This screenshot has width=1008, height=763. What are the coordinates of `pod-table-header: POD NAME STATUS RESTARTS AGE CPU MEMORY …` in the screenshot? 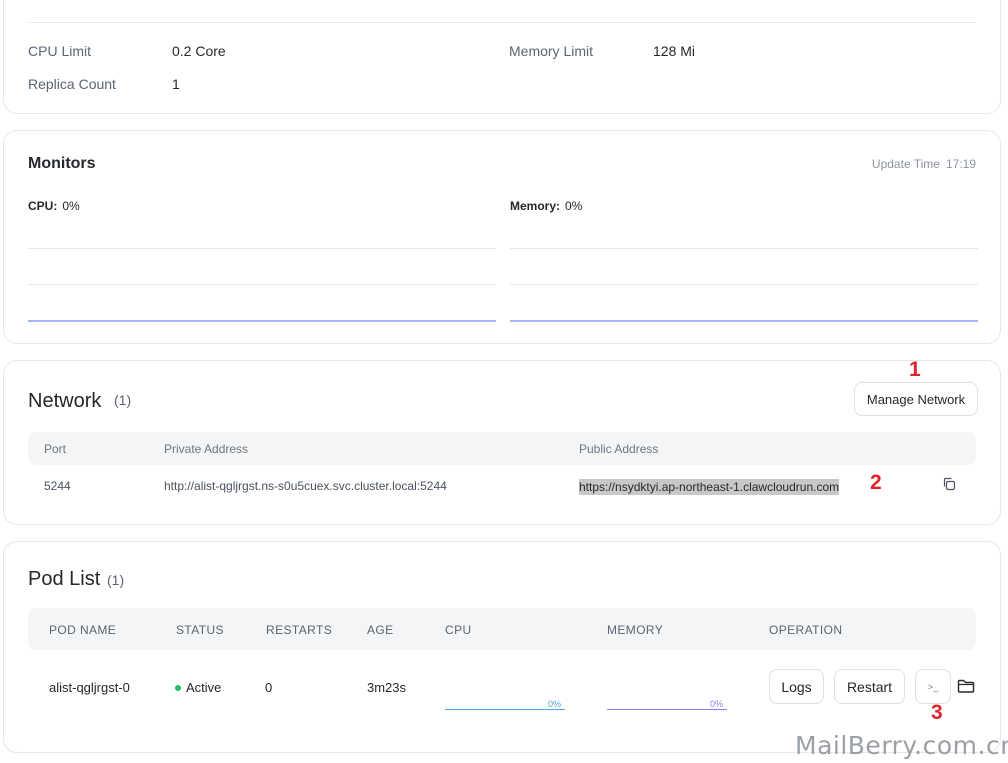 It's located at (502, 629).